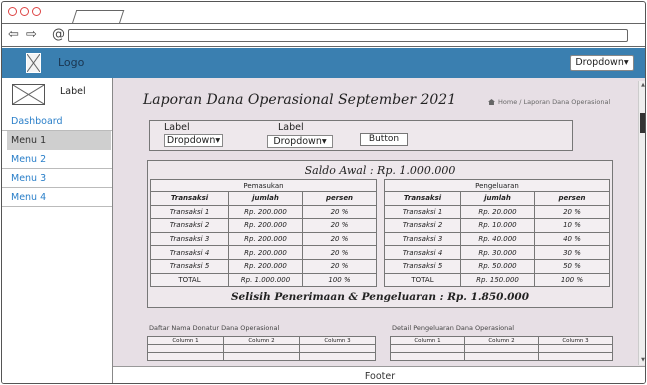  What do you see at coordinates (214, 328) in the screenshot?
I see `donatur-section-title: Daftar Nama Donatur Dana Operasional` at bounding box center [214, 328].